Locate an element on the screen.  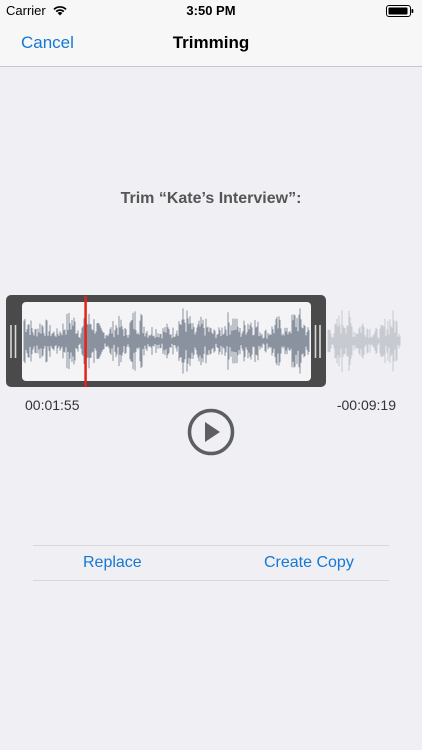
trim-handle-right is located at coordinates (318, 341).